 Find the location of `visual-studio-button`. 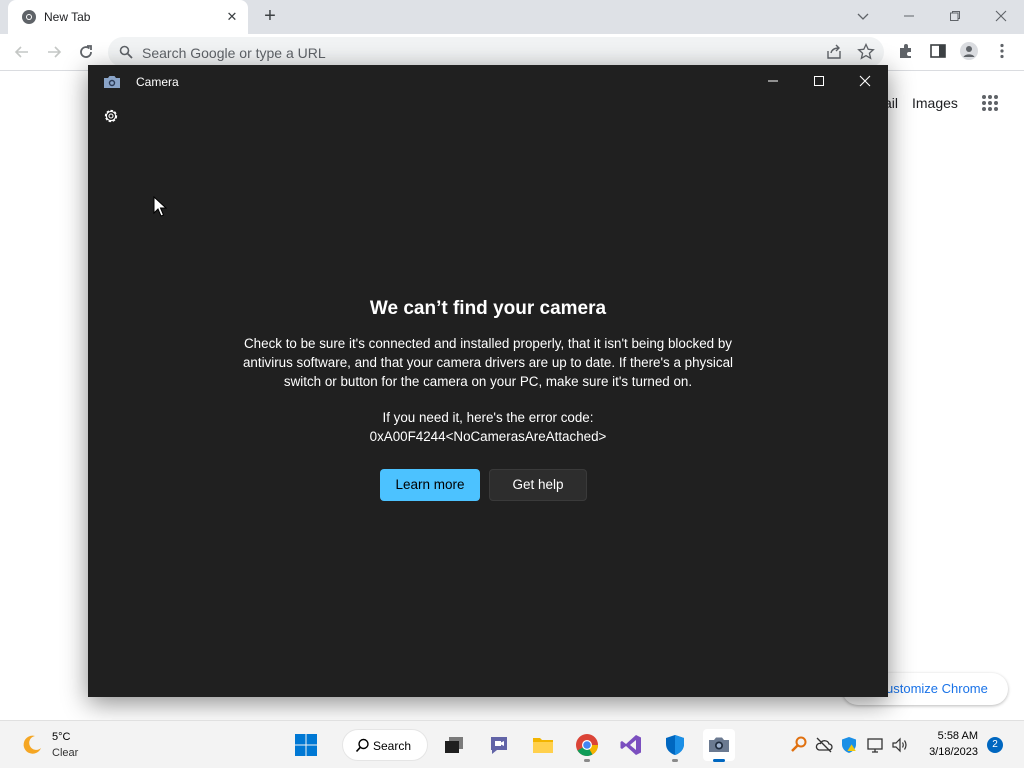

visual-studio-button is located at coordinates (631, 745).